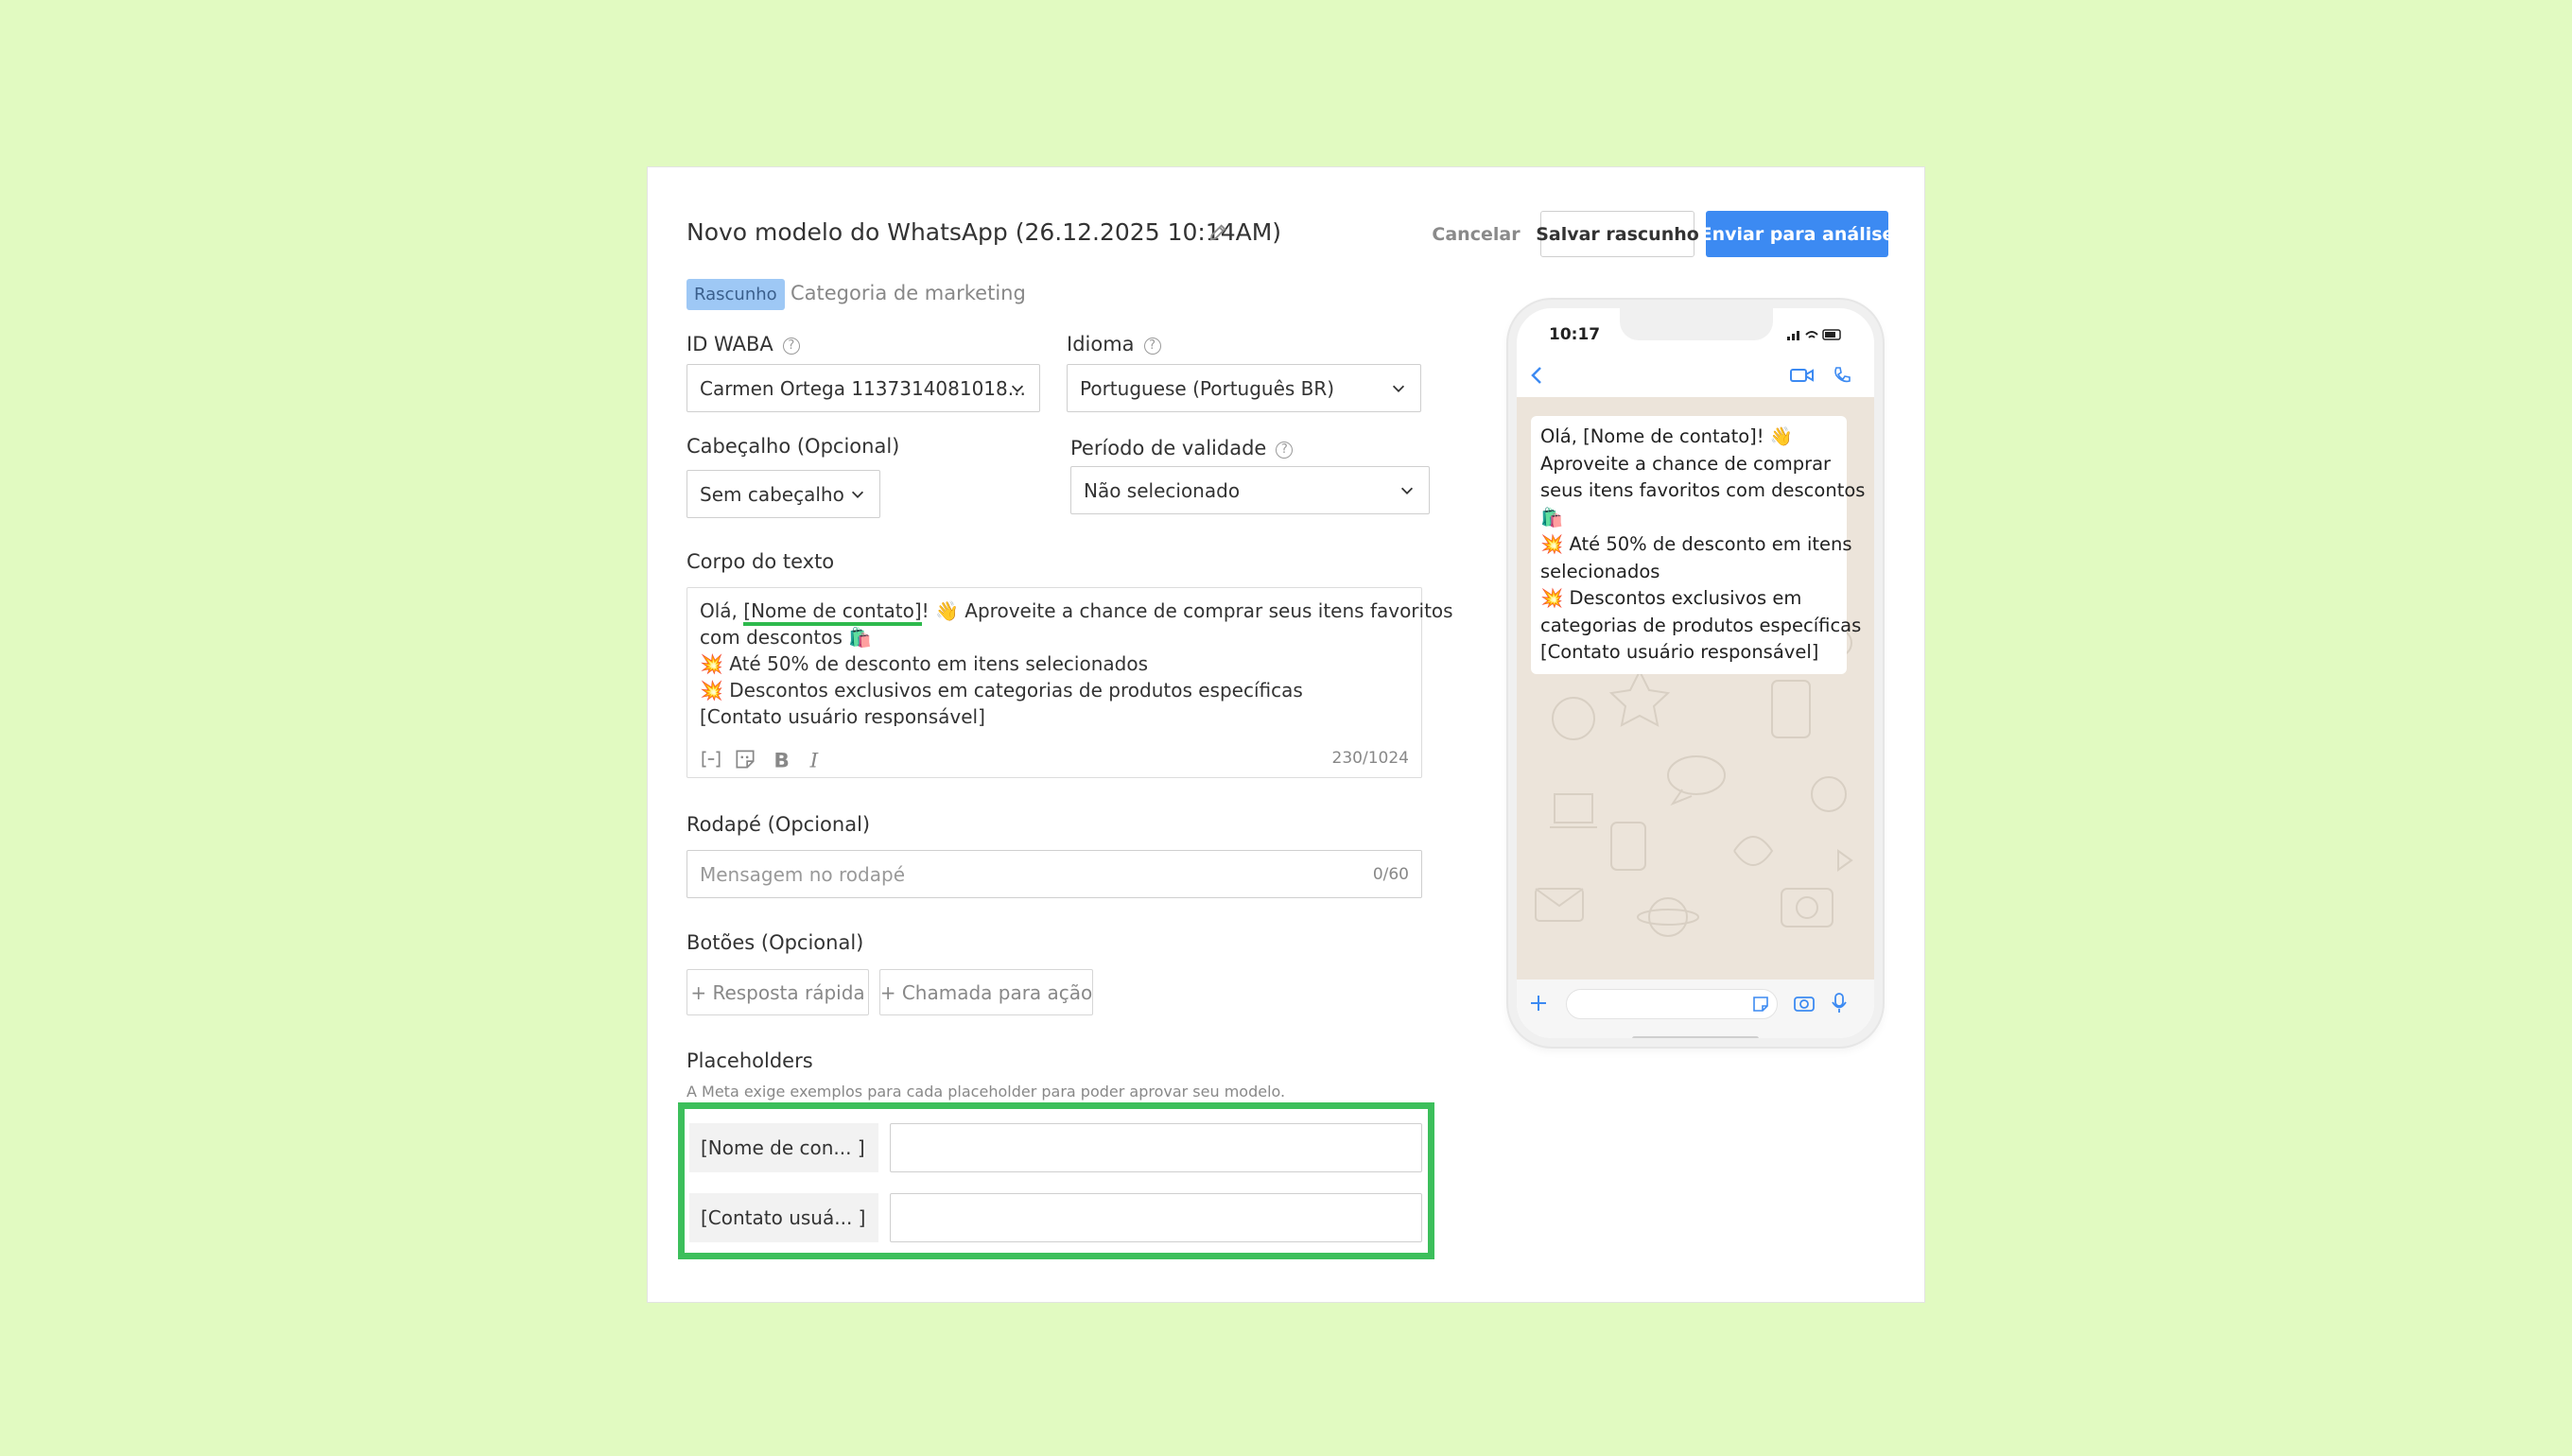 Image resolution: width=2572 pixels, height=1456 pixels. What do you see at coordinates (908, 293) in the screenshot?
I see `category-label: Categoria de marketing` at bounding box center [908, 293].